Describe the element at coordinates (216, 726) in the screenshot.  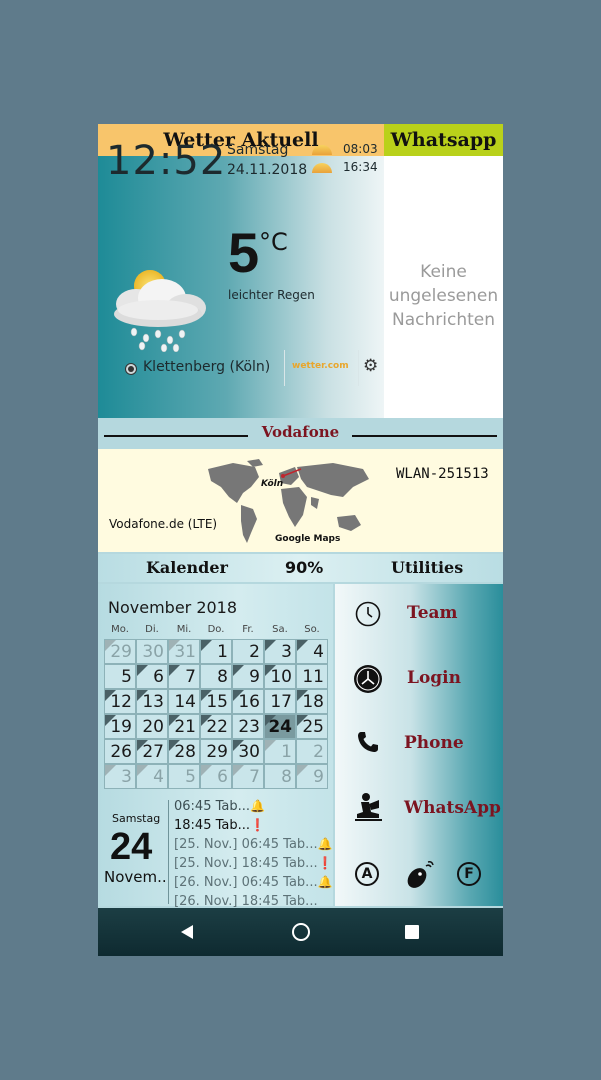
I see `calendar-day: 22` at that location.